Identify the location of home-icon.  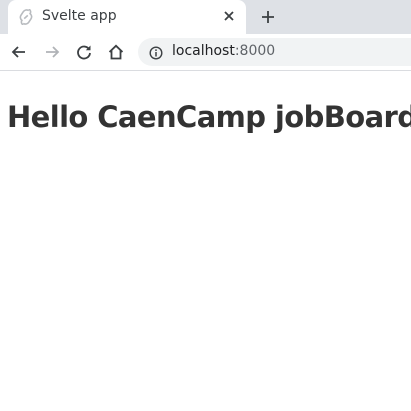
(116, 52).